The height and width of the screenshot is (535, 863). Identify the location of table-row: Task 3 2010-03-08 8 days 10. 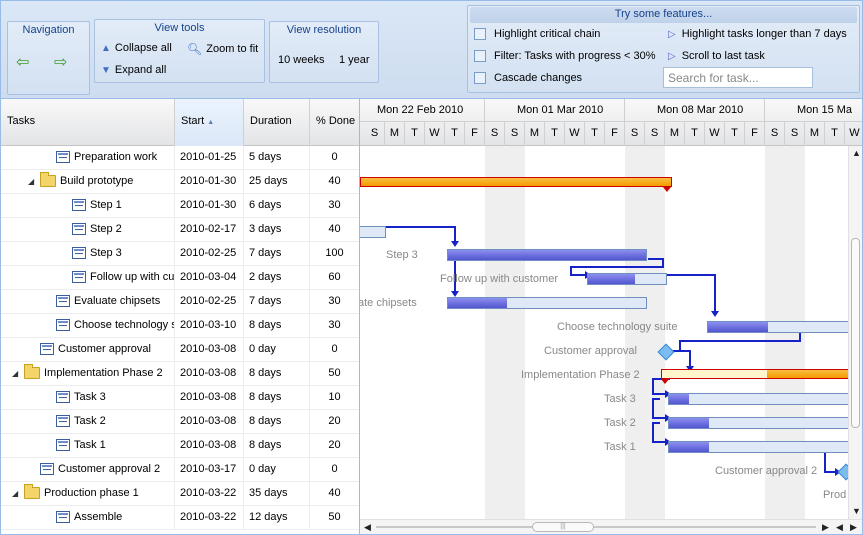
(180, 398).